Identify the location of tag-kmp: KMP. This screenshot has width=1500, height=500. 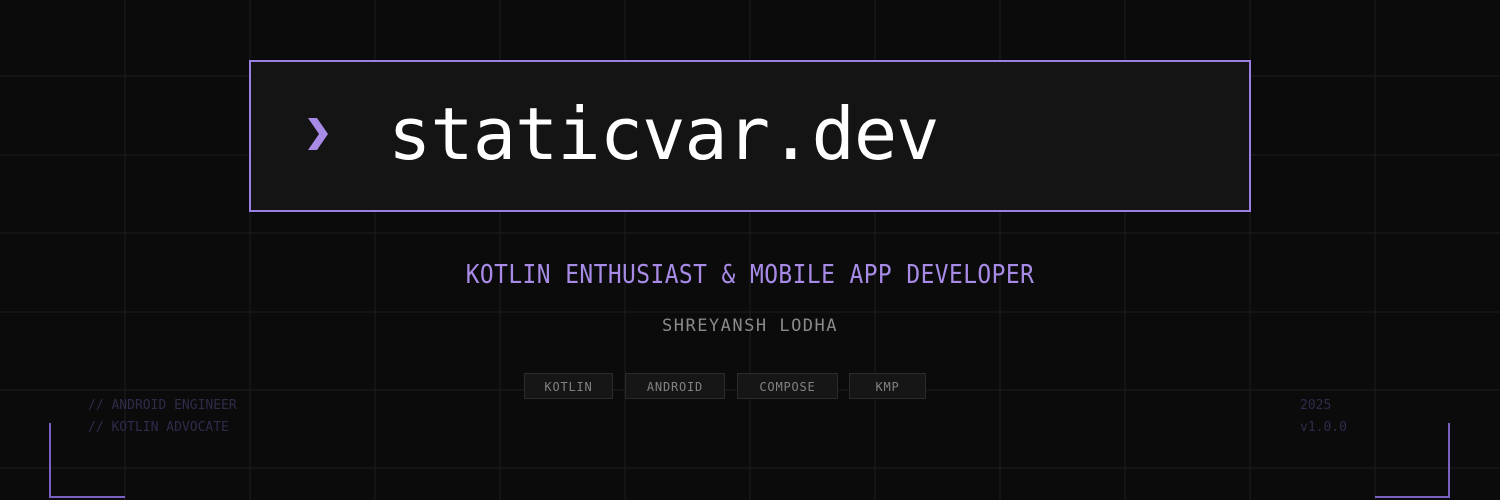
(887, 386).